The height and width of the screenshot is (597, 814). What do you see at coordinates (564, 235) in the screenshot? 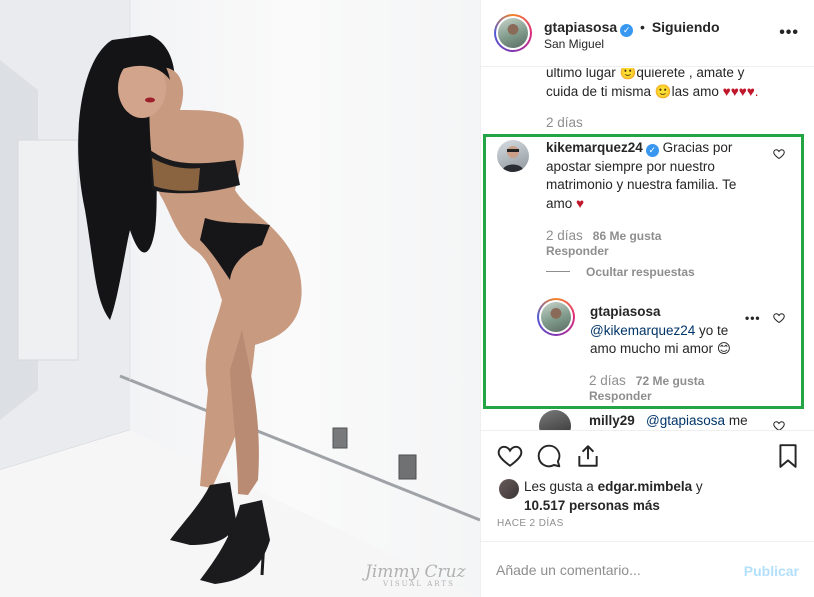
I see `comment-time: 2 días` at bounding box center [564, 235].